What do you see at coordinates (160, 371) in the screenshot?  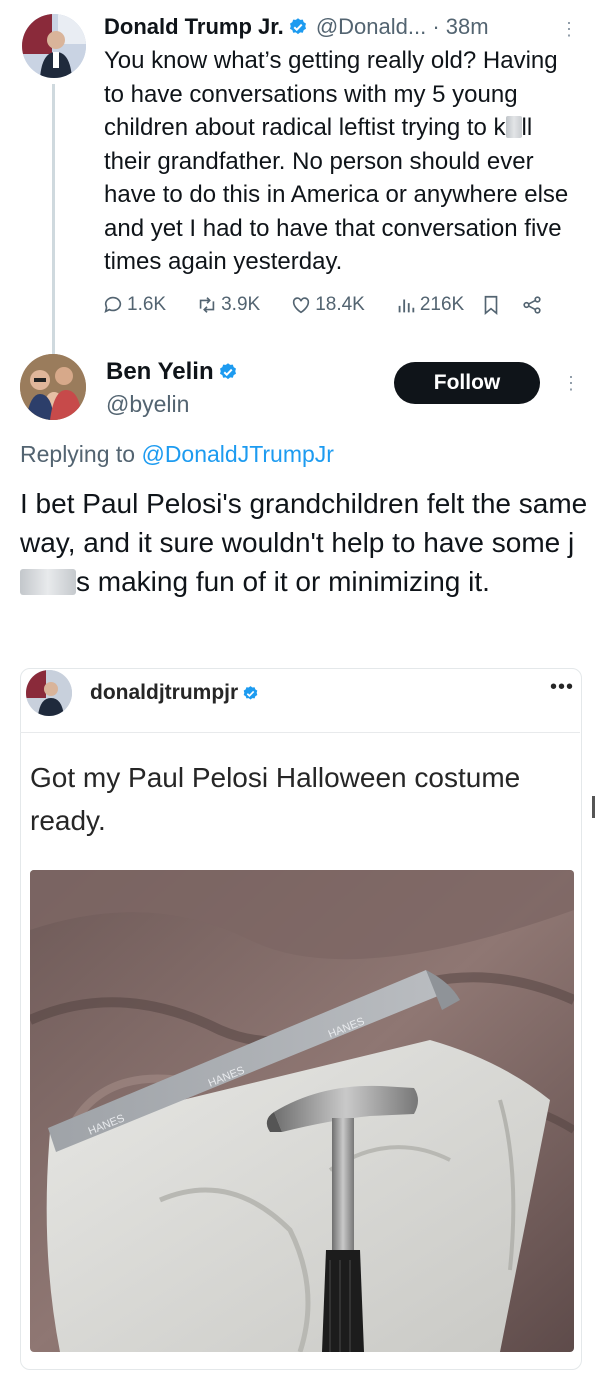 I see `tweet2-author-name: Ben Yelin` at bounding box center [160, 371].